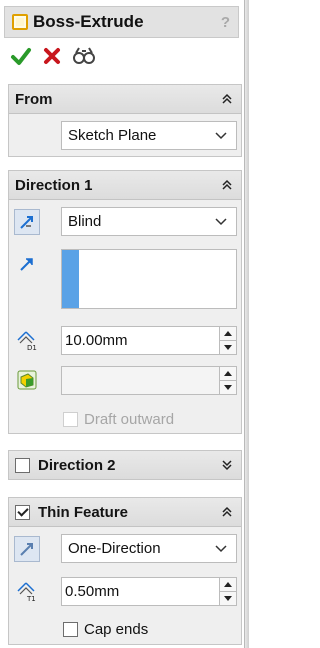  I want to click on help-icon: ?, so click(225, 22).